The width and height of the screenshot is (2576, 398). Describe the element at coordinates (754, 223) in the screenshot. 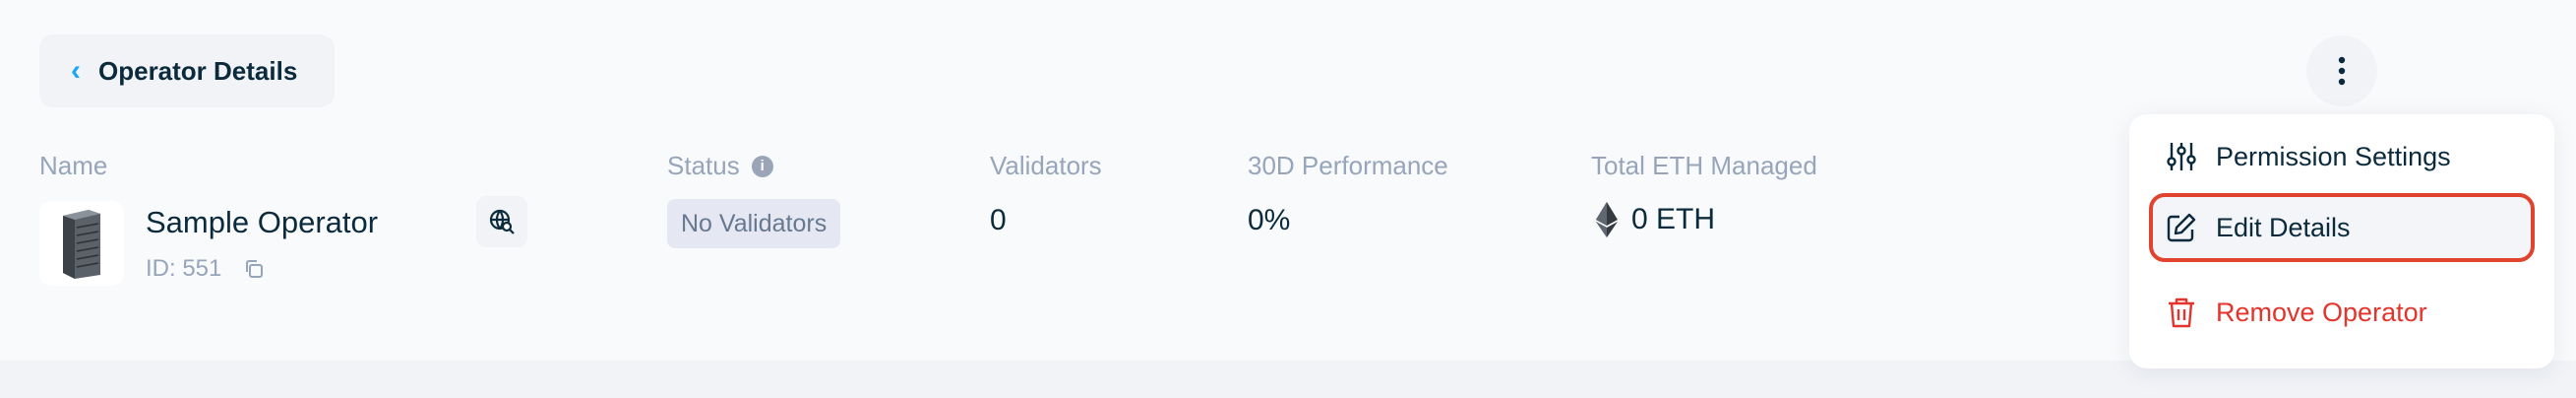

I see `status-badge: No Validators` at that location.